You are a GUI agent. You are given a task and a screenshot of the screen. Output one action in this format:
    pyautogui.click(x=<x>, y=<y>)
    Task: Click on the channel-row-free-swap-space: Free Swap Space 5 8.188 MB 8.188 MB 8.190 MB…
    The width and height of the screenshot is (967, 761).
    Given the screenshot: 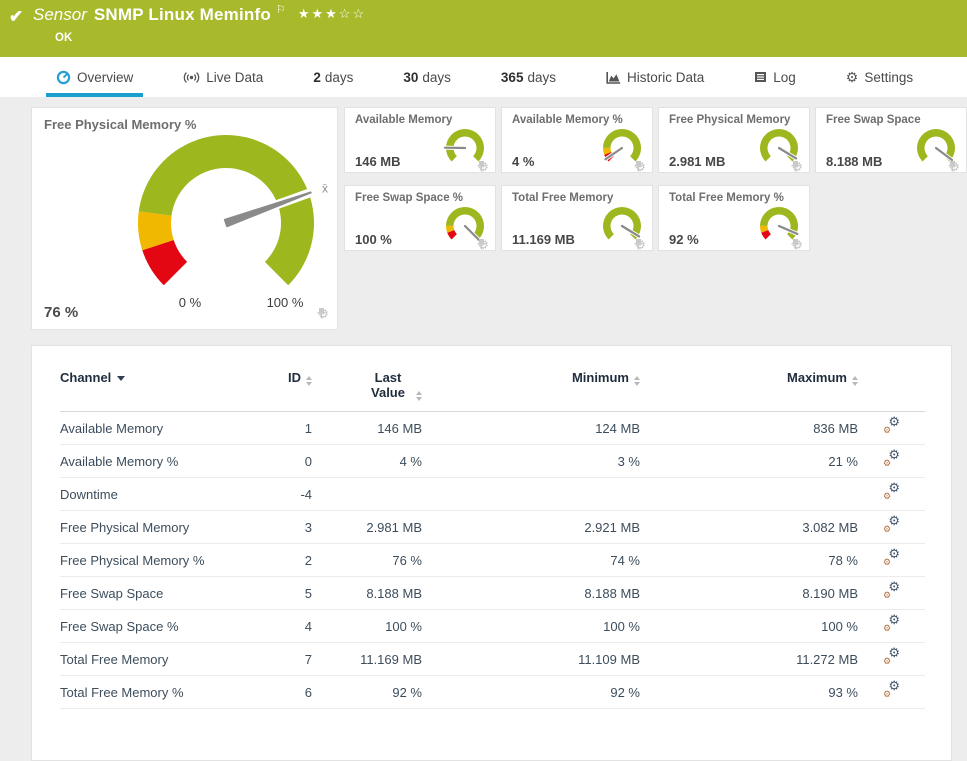 What is the action you would take?
    pyautogui.click(x=492, y=593)
    